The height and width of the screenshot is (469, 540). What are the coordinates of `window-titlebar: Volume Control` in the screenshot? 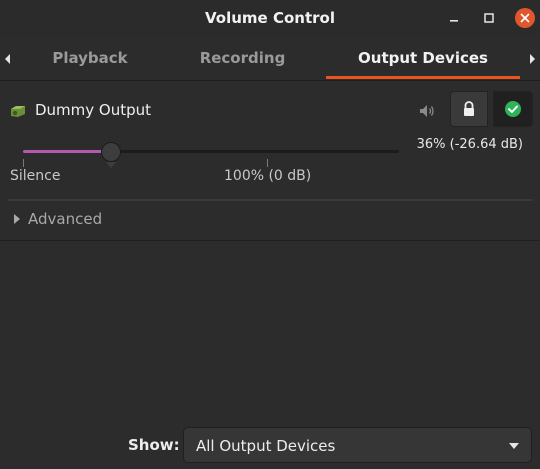 It's located at (270, 18).